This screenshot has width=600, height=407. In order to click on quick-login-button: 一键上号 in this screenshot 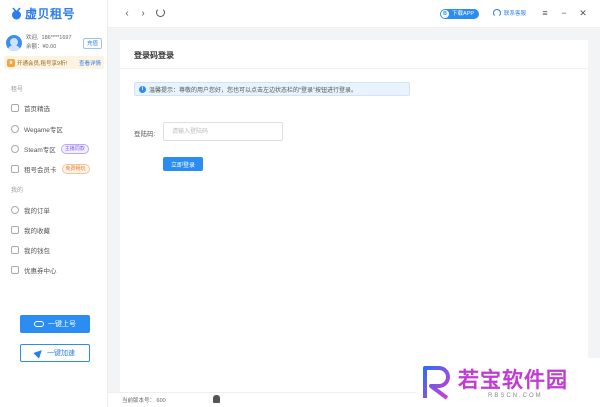, I will do `click(55, 324)`.